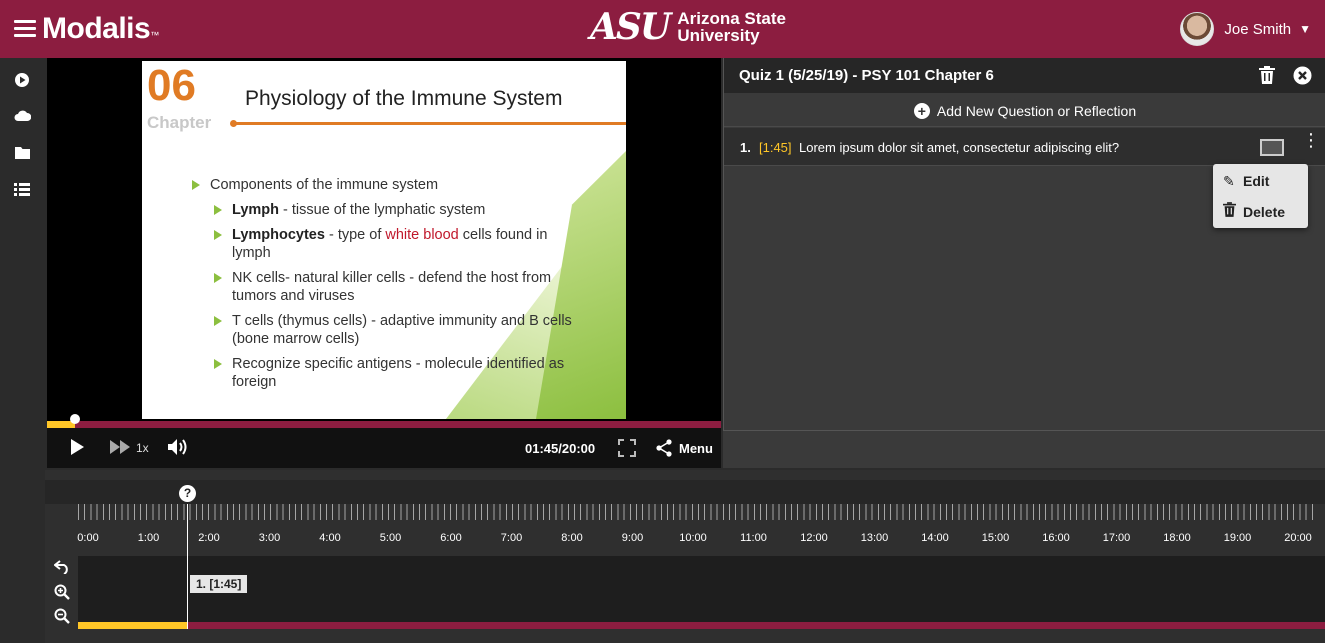 The image size is (1325, 643). I want to click on timeline-label: 2:00, so click(209, 538).